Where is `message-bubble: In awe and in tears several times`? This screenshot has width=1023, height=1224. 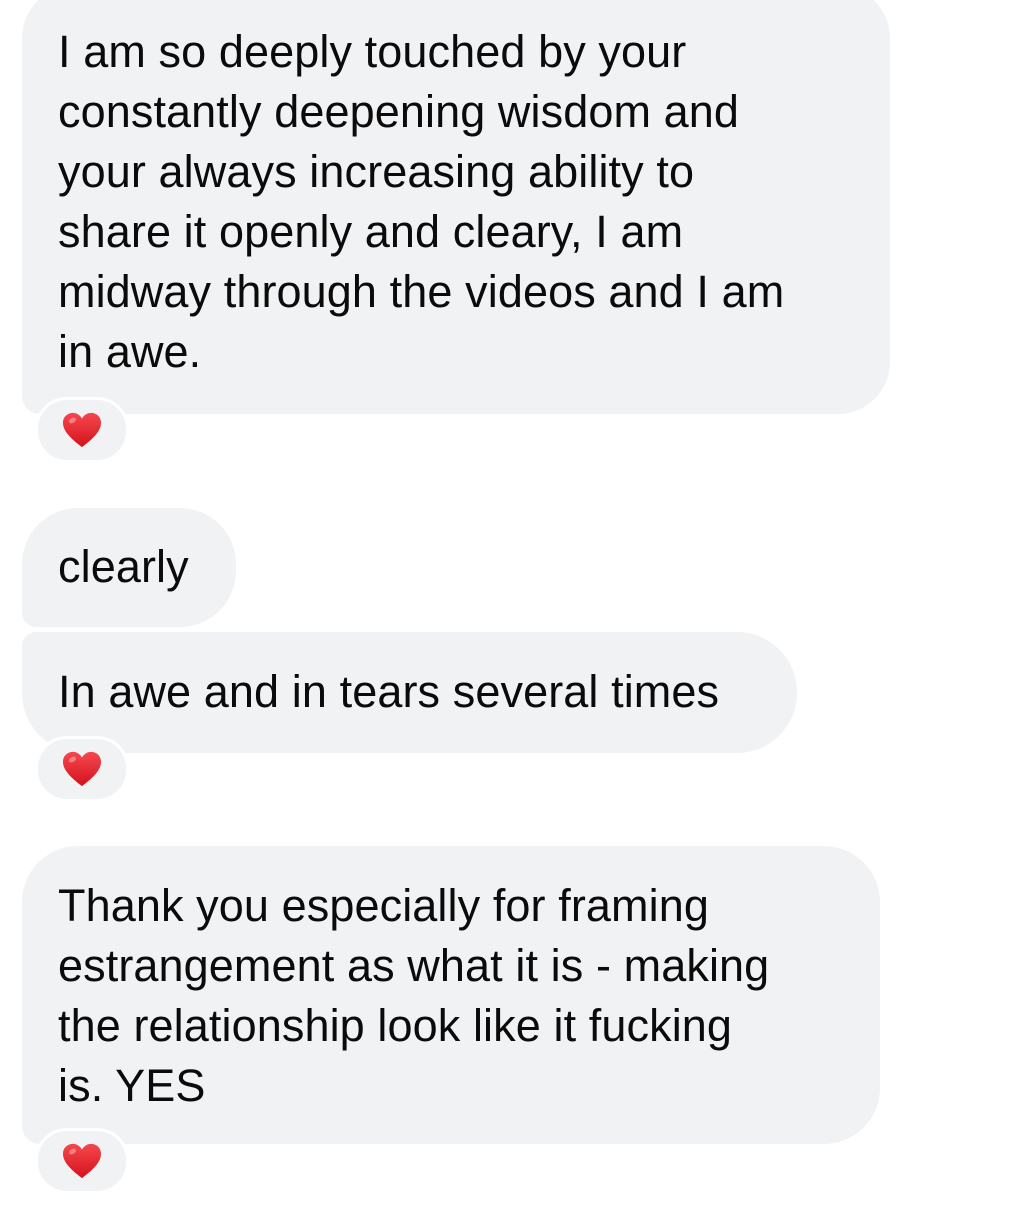
message-bubble: In awe and in tears several times is located at coordinates (409, 692).